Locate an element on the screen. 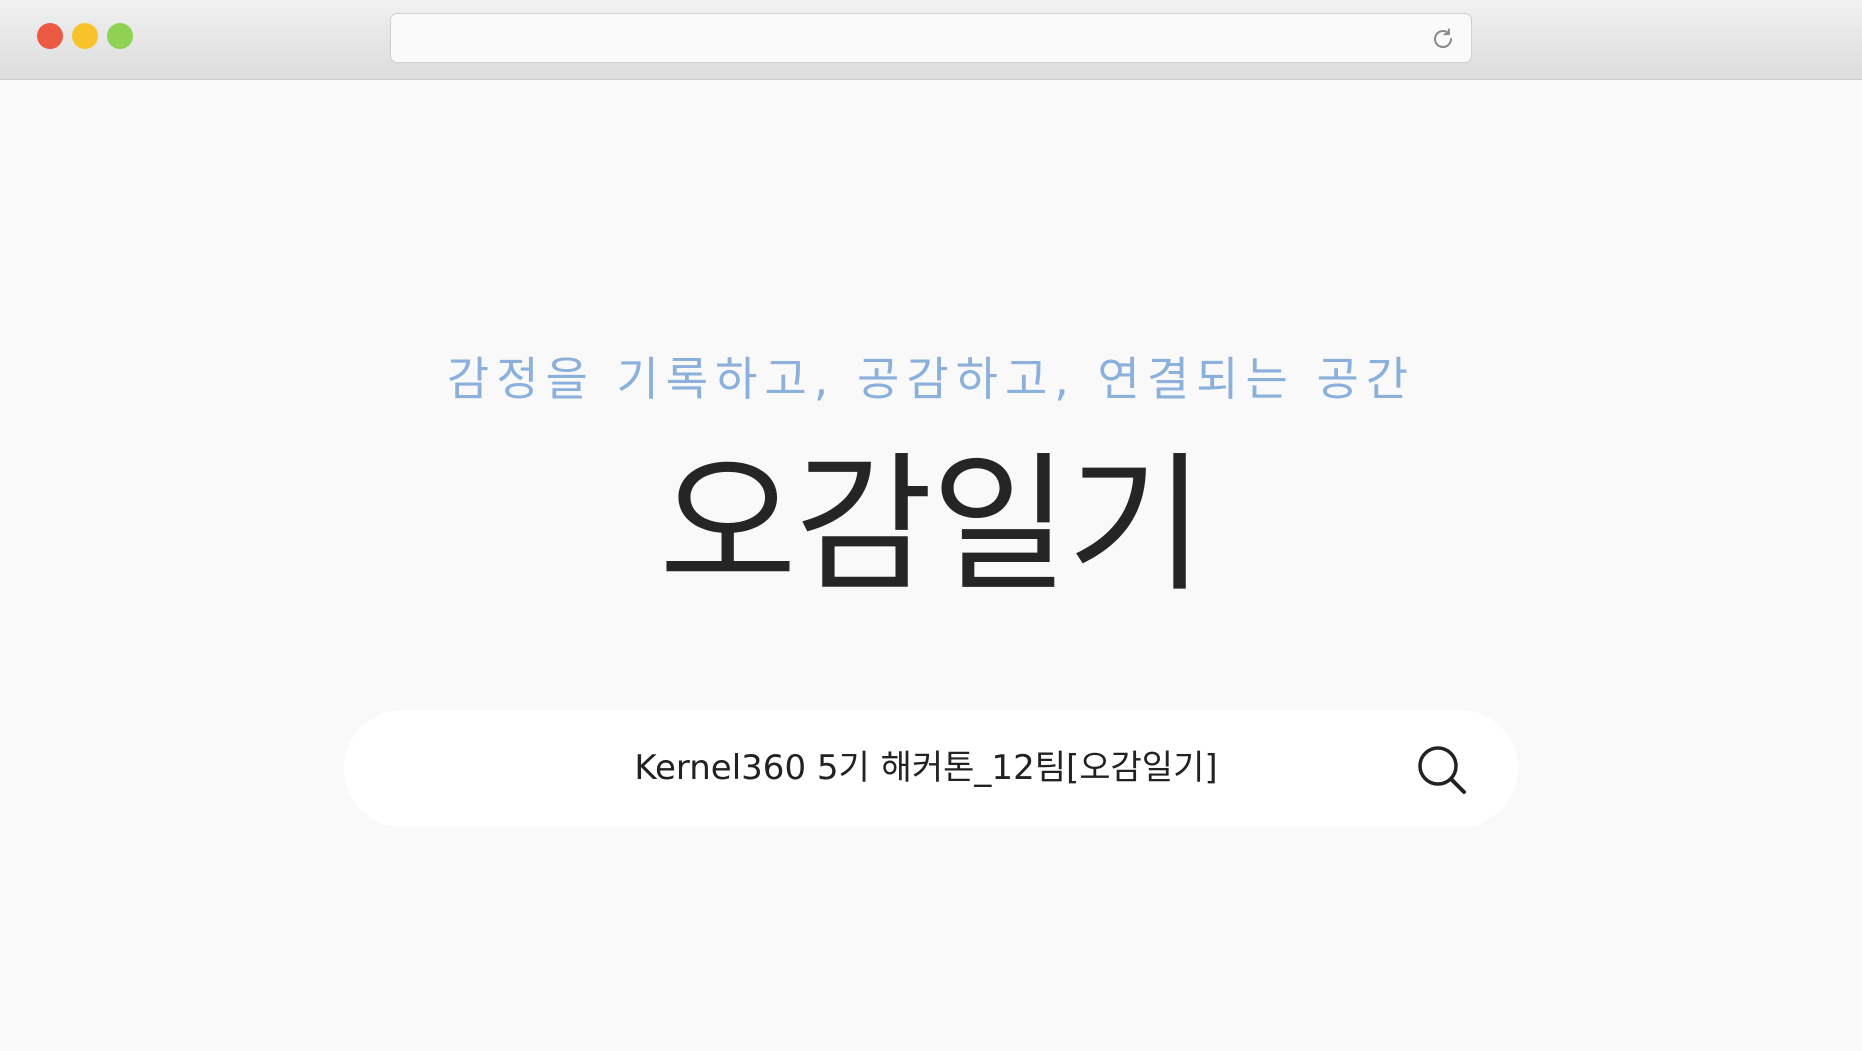  search-icon is located at coordinates (1442, 770).